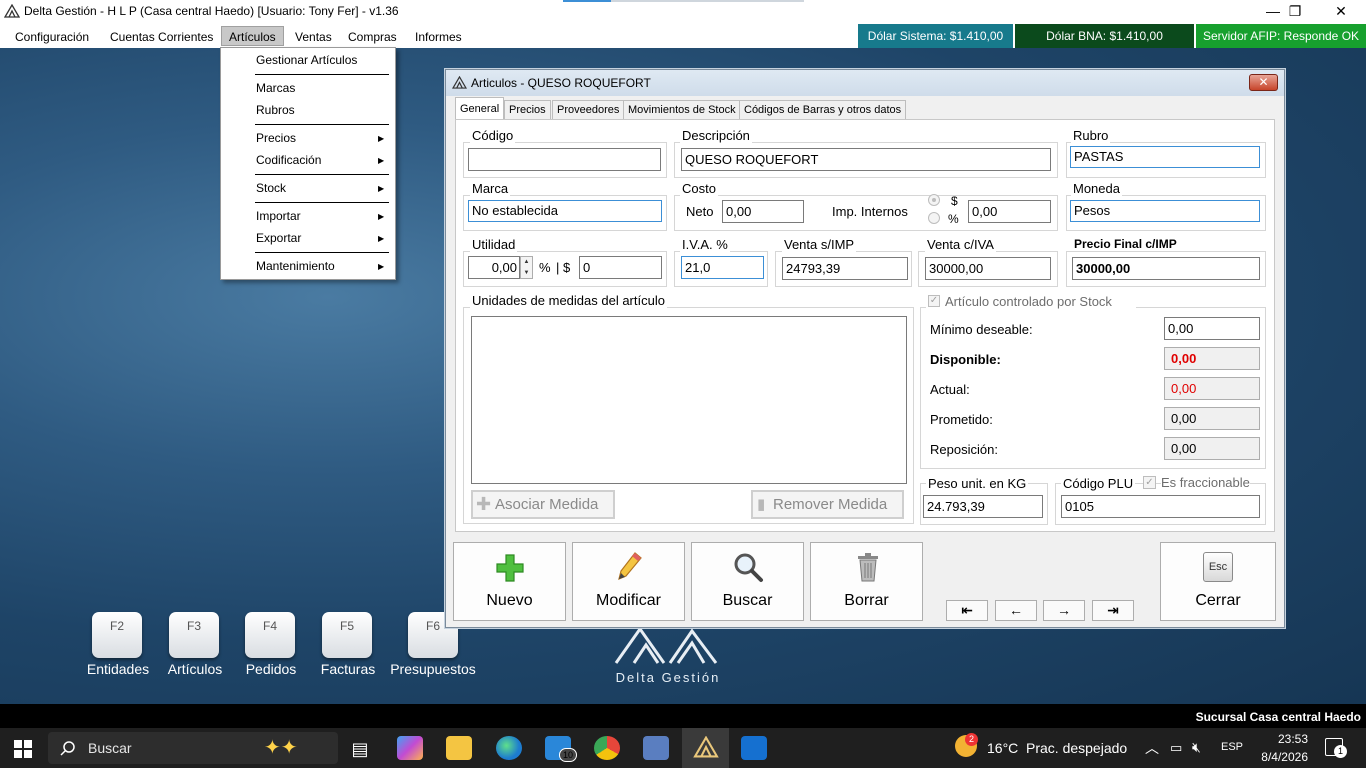 This screenshot has width=1366, height=768. What do you see at coordinates (1232, 747) in the screenshot?
I see `language-indicator: ESP` at bounding box center [1232, 747].